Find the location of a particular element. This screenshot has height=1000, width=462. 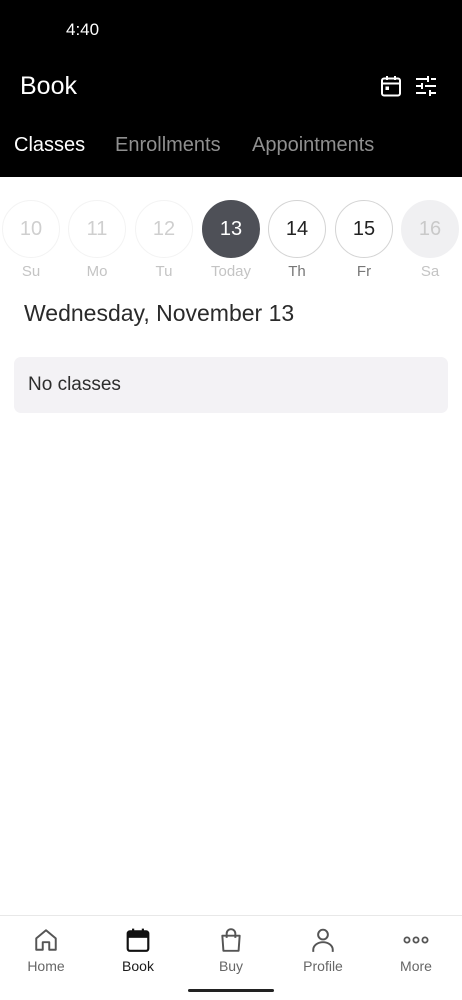

day-number: 16 is located at coordinates (430, 229).